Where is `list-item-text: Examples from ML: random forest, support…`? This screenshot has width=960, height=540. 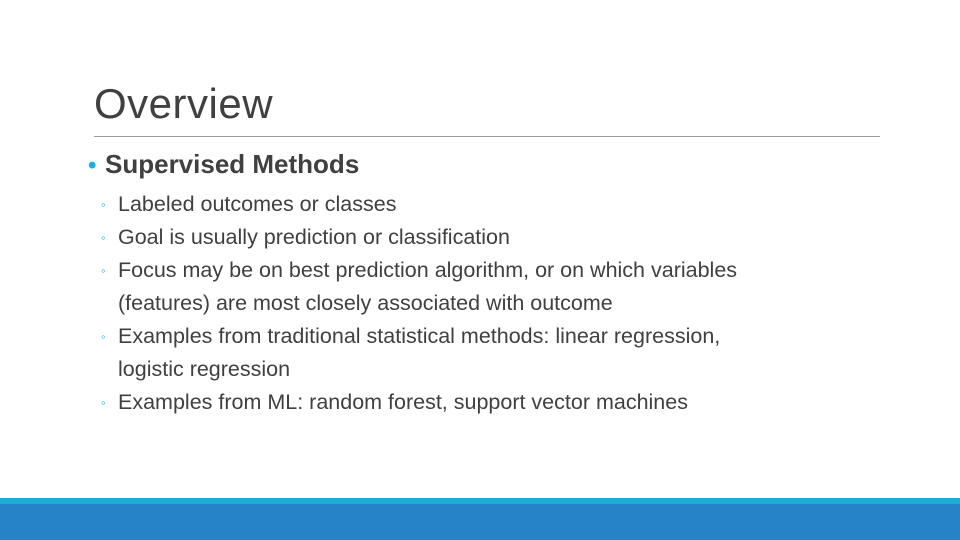
list-item-text: Examples from ML: random forest, support… is located at coordinates (403, 402).